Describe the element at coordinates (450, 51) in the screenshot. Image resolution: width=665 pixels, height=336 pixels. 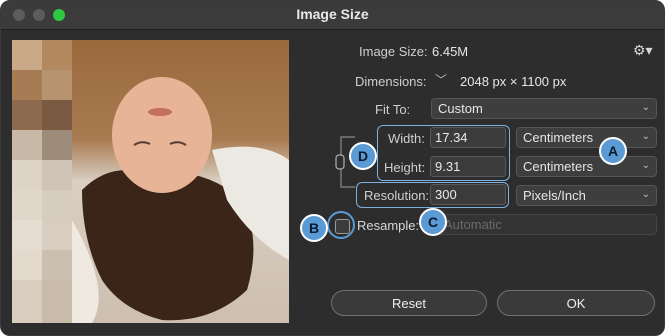
I see `image-size-value: 6.45M` at that location.